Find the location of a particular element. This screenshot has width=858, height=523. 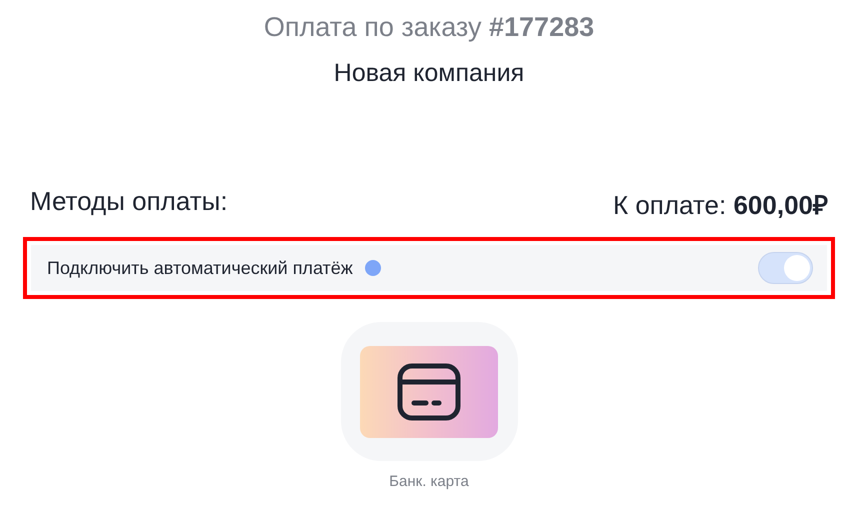

company-name: Новая компания is located at coordinates (429, 73).